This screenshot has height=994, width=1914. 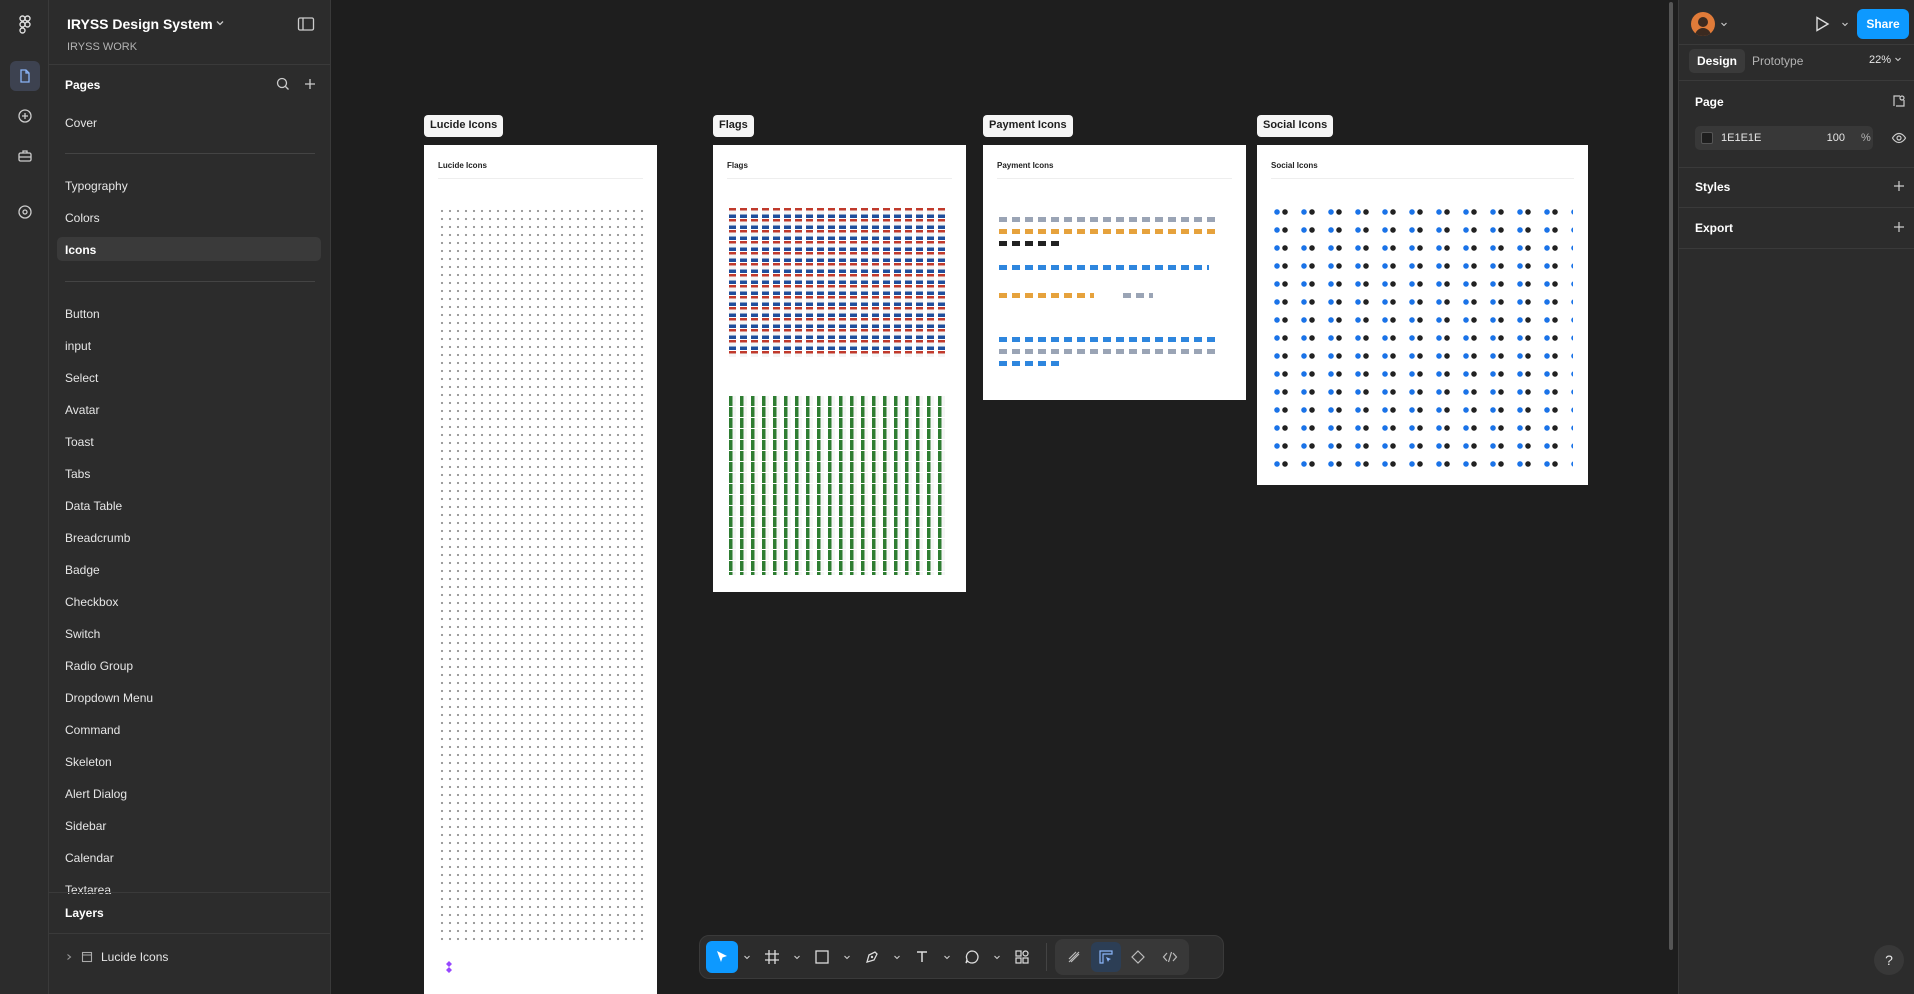 I want to click on page-item-avatar: Avatar, so click(x=189, y=409).